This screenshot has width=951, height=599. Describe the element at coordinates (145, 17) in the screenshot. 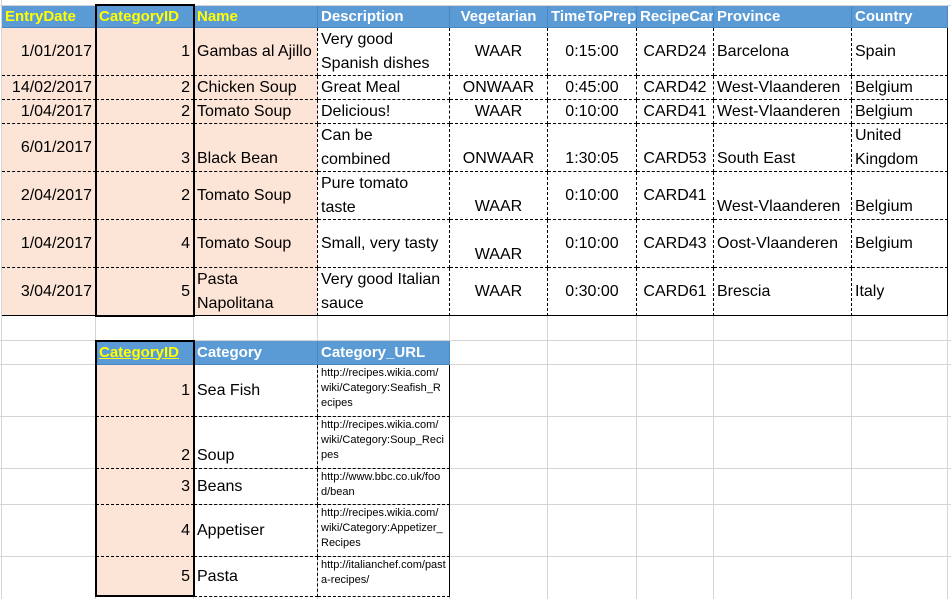

I see `column-header-categoryid: CategoryID` at that location.